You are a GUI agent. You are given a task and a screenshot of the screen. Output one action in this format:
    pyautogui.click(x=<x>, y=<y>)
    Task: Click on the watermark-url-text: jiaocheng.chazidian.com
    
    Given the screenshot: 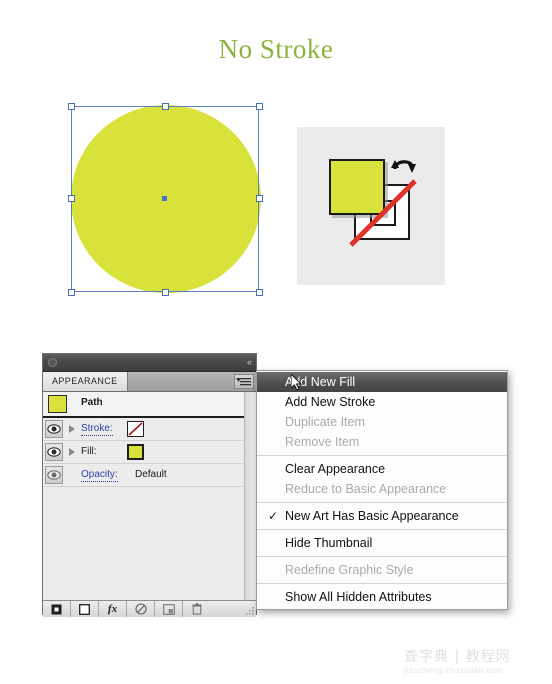 What is the action you would take?
    pyautogui.click(x=454, y=670)
    